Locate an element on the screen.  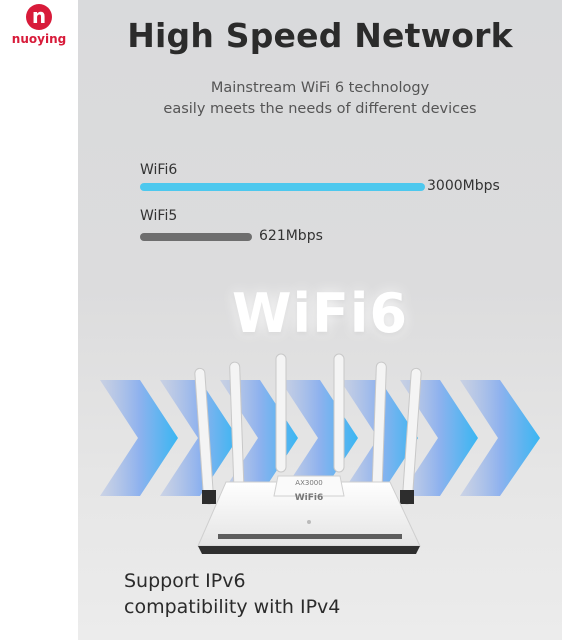
feature-line-1: Support IPv6 is located at coordinates (185, 581).